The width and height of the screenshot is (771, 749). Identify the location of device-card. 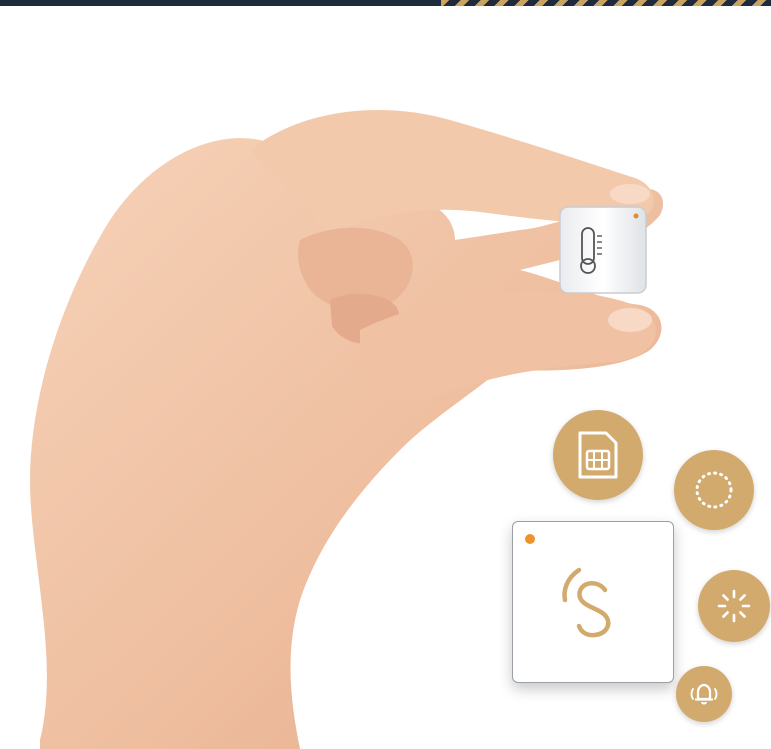
(593, 602).